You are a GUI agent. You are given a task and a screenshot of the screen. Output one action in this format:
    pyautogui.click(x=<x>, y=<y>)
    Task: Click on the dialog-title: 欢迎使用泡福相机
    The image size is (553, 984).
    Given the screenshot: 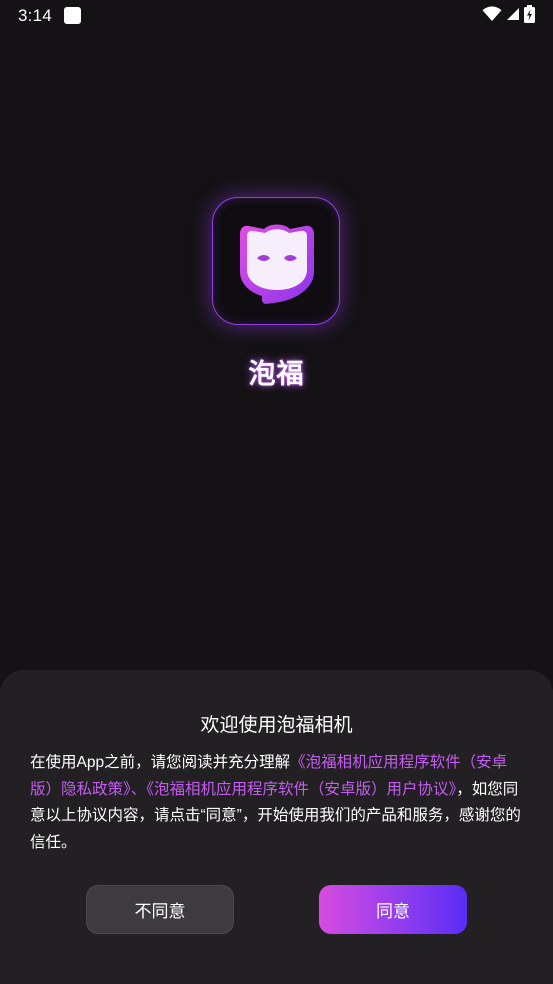 What is the action you would take?
    pyautogui.click(x=276, y=725)
    